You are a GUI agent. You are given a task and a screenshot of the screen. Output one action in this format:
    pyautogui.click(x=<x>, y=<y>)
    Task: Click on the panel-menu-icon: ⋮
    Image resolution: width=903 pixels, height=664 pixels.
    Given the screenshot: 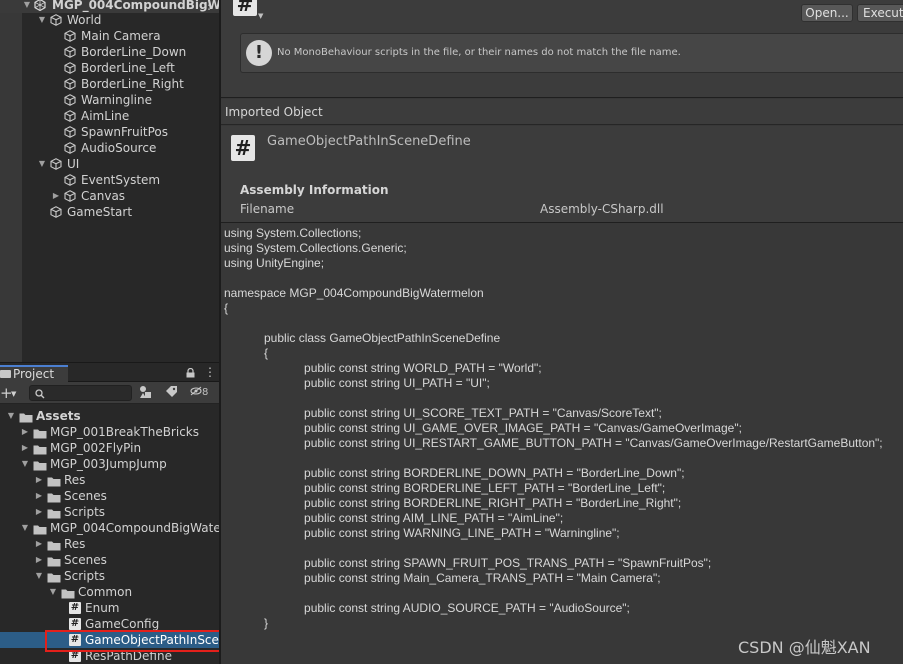 What is the action you would take?
    pyautogui.click(x=210, y=372)
    